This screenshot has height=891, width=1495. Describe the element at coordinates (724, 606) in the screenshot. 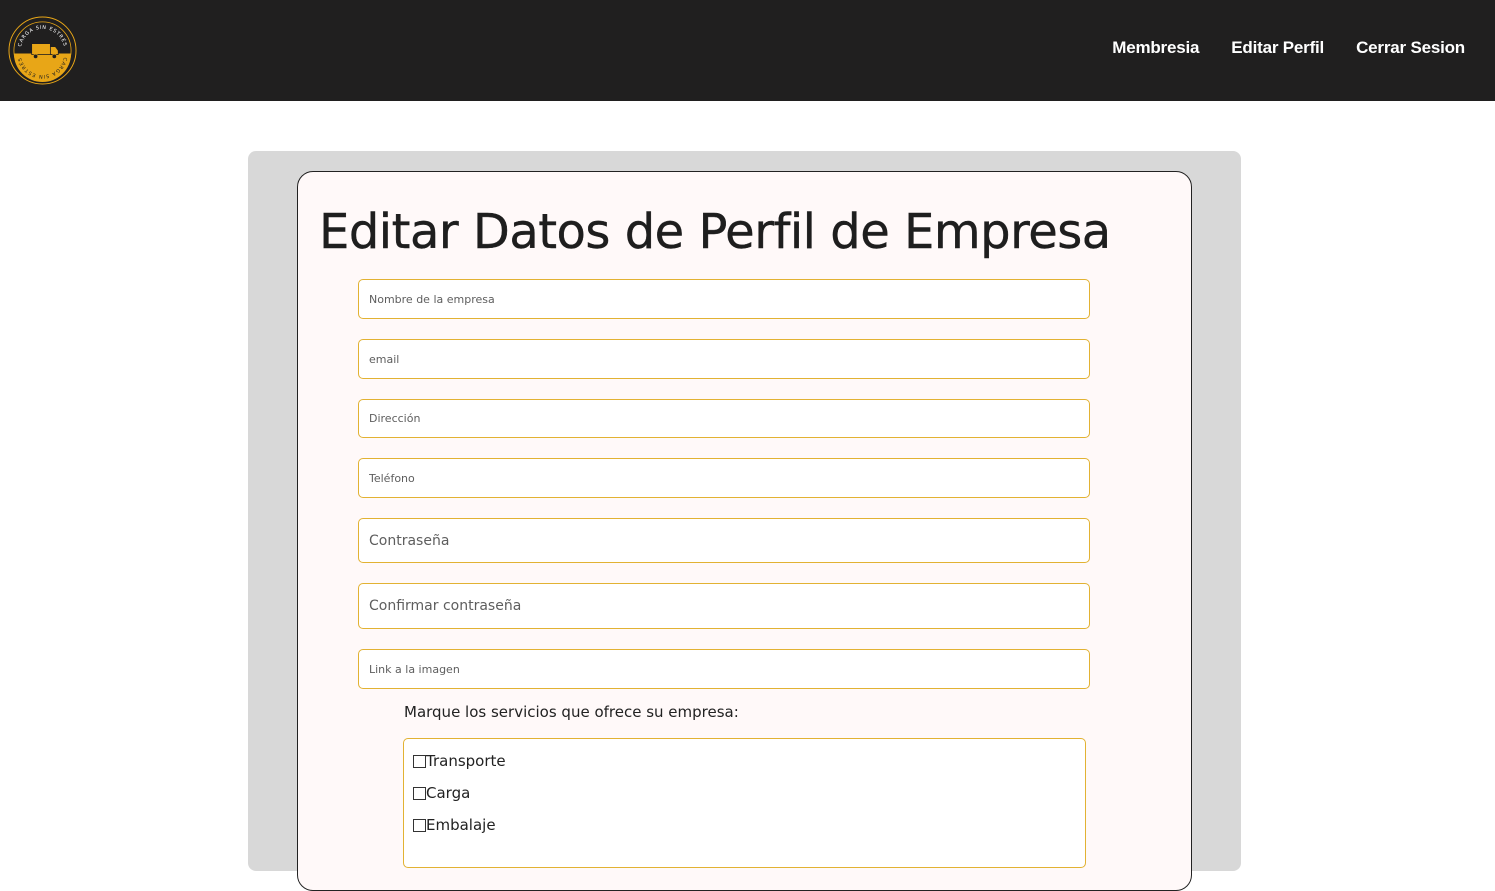

I see `confirm-password-input` at that location.